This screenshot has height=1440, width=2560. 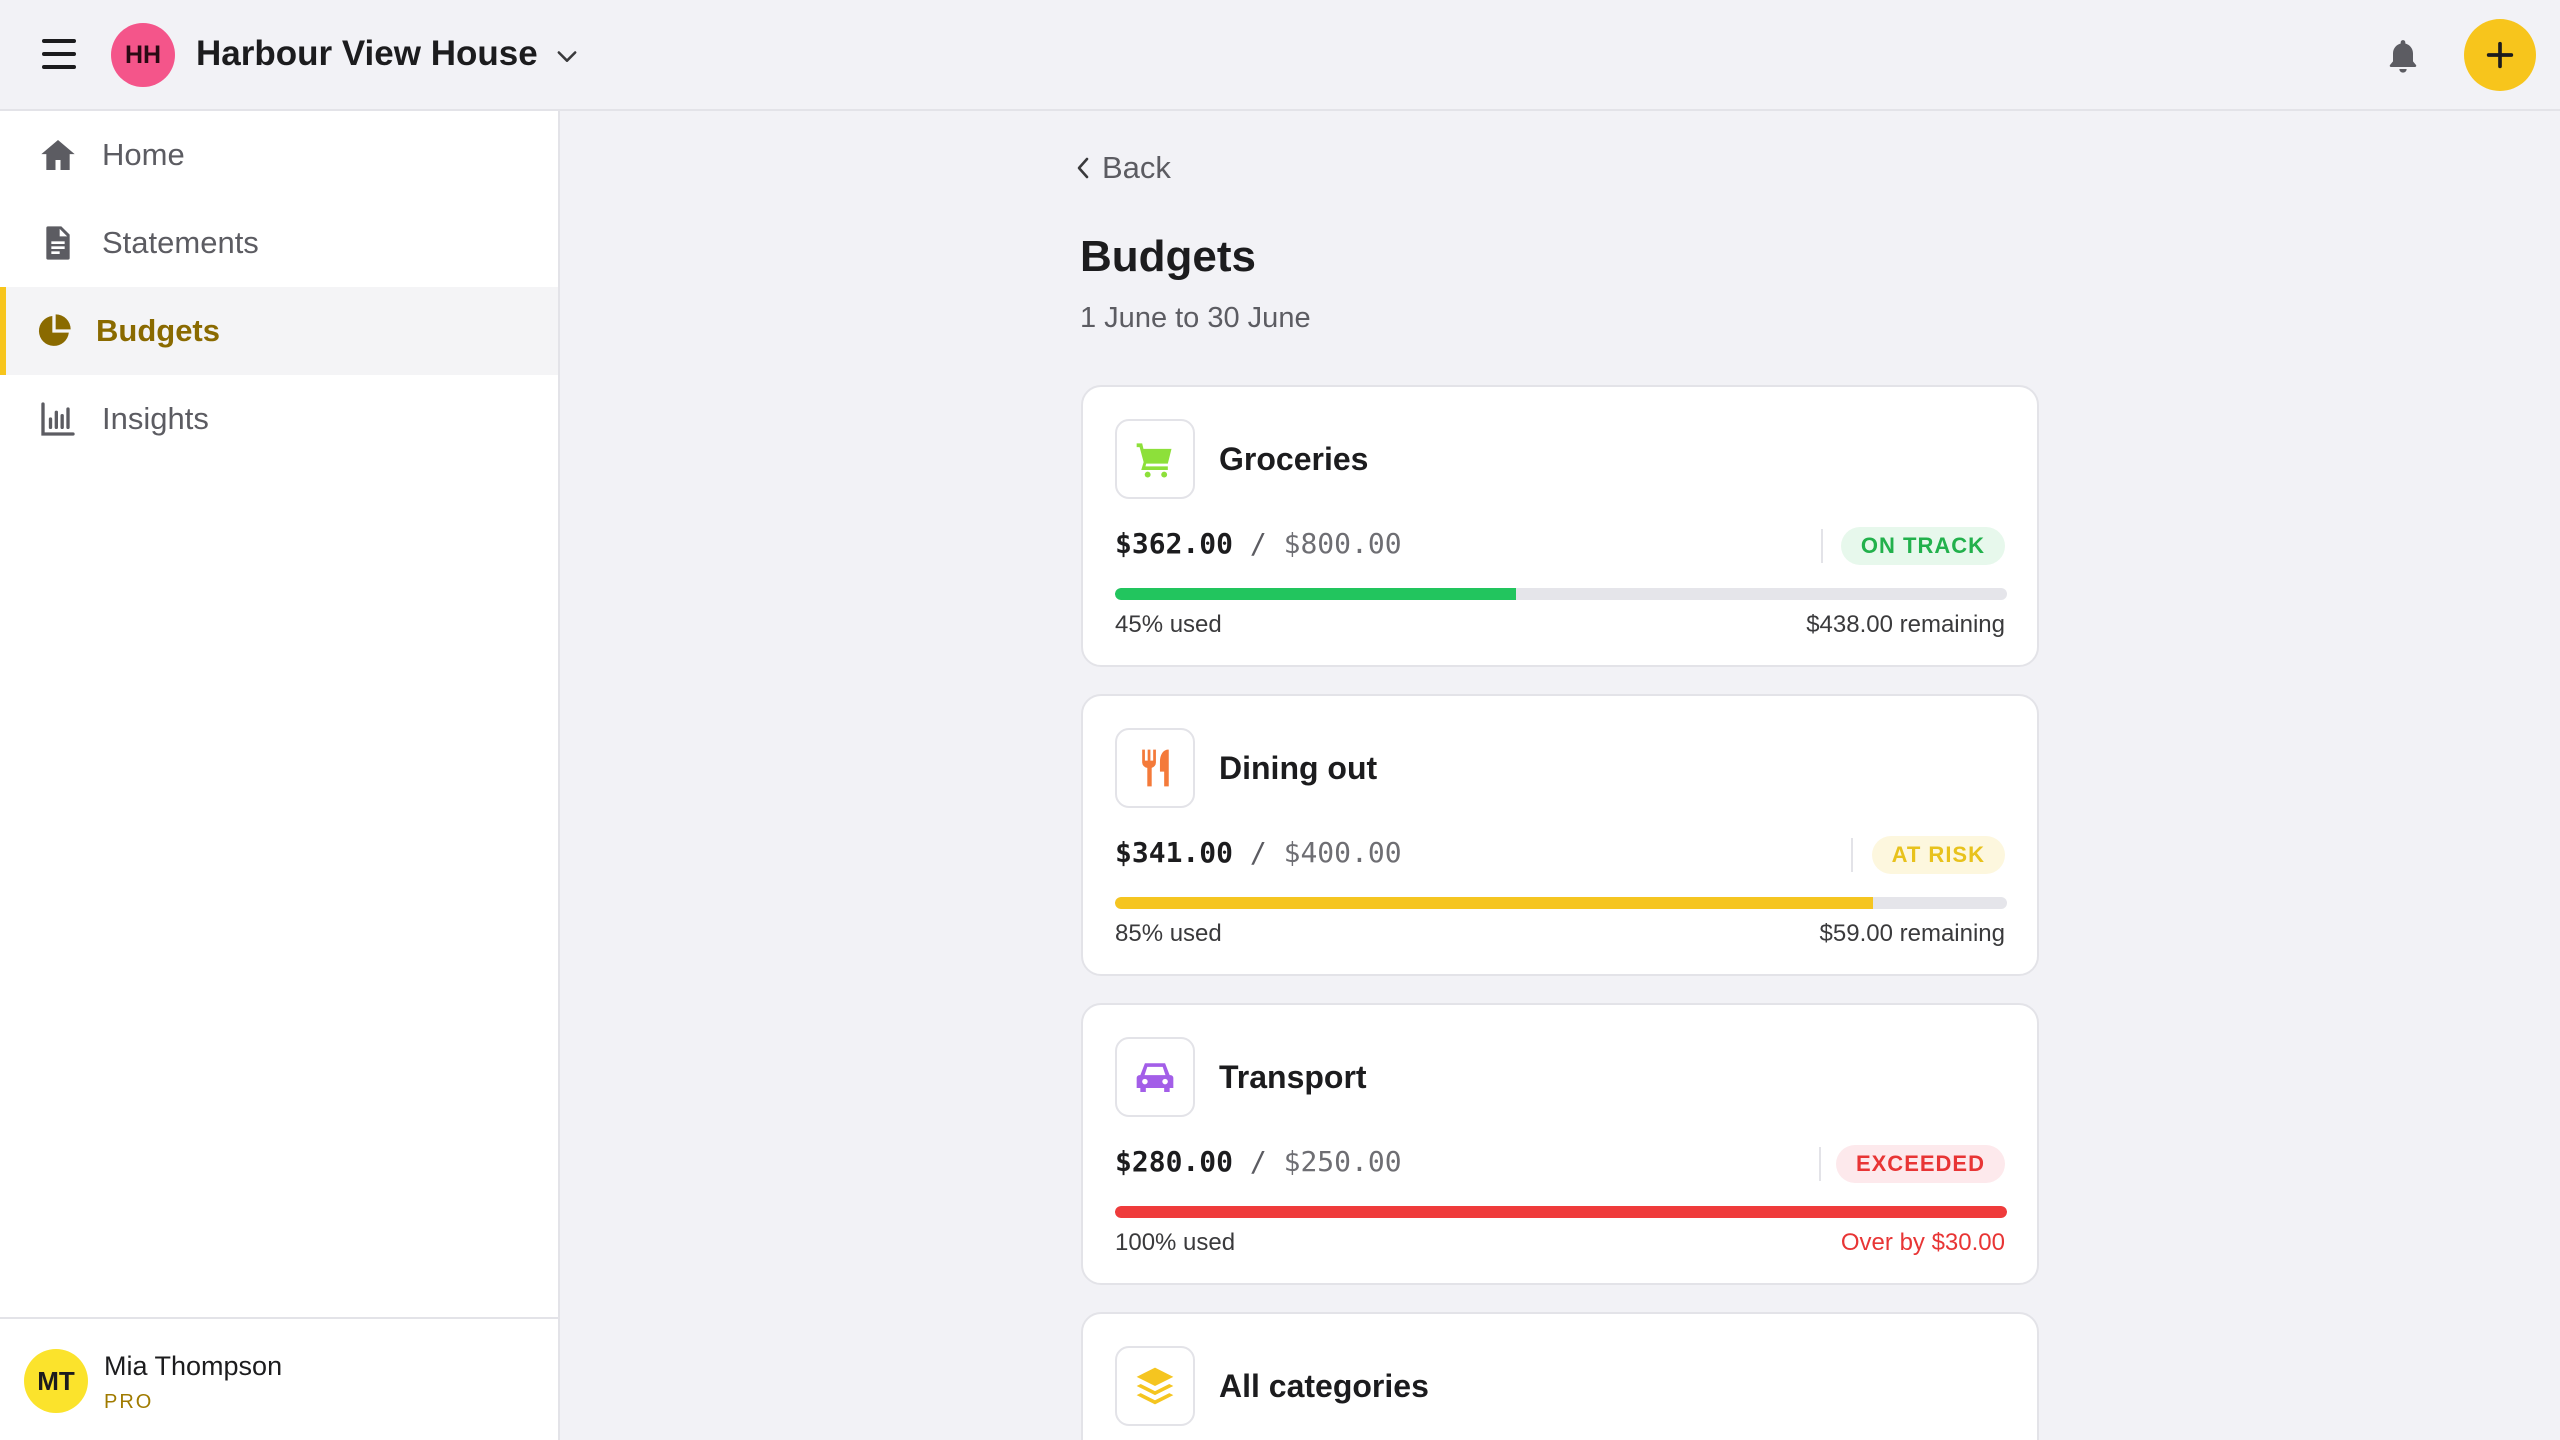 What do you see at coordinates (1168, 256) in the screenshot?
I see `page-title: Budgets` at bounding box center [1168, 256].